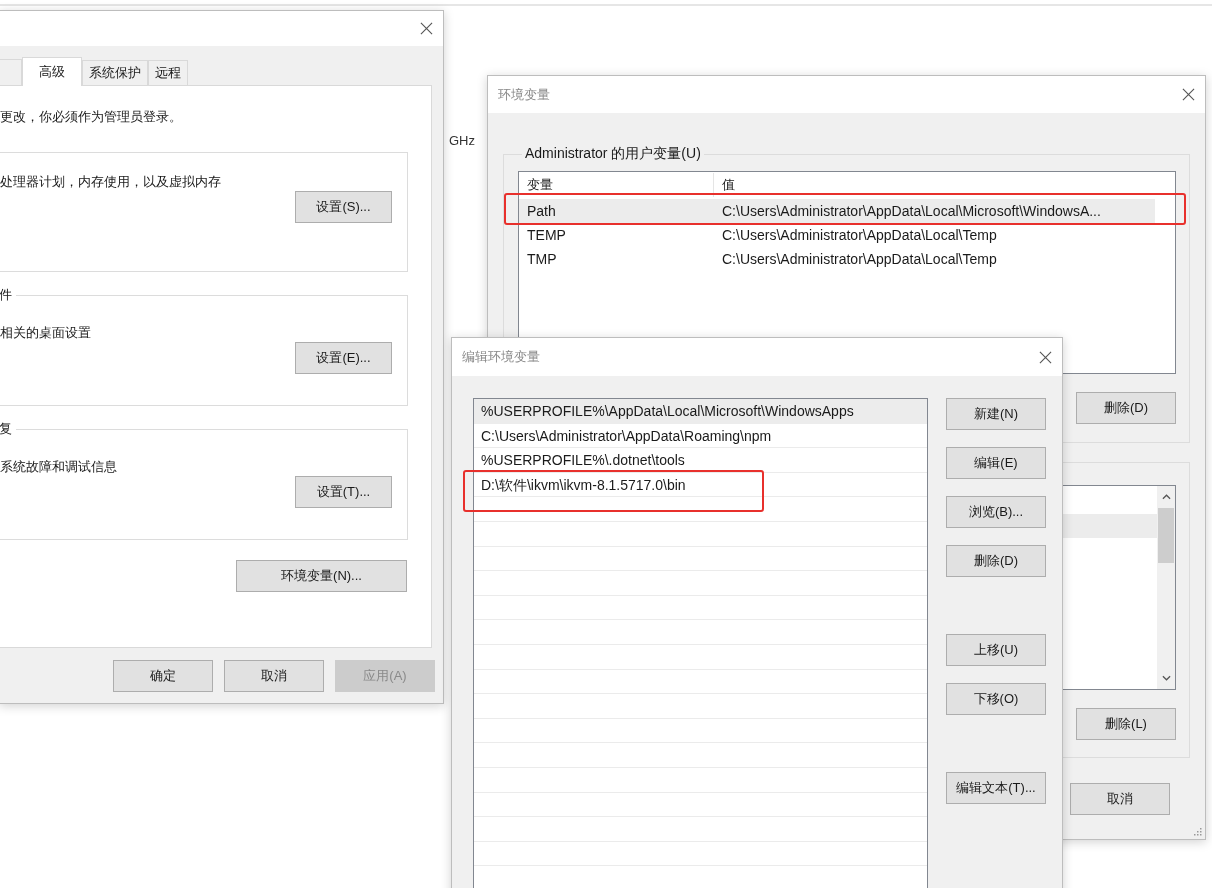 The width and height of the screenshot is (1212, 888). I want to click on group-description: 相关的桌面设置, so click(46, 333).